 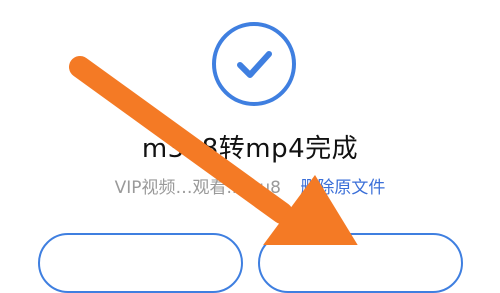 I want to click on action-button-left, so click(x=140, y=263).